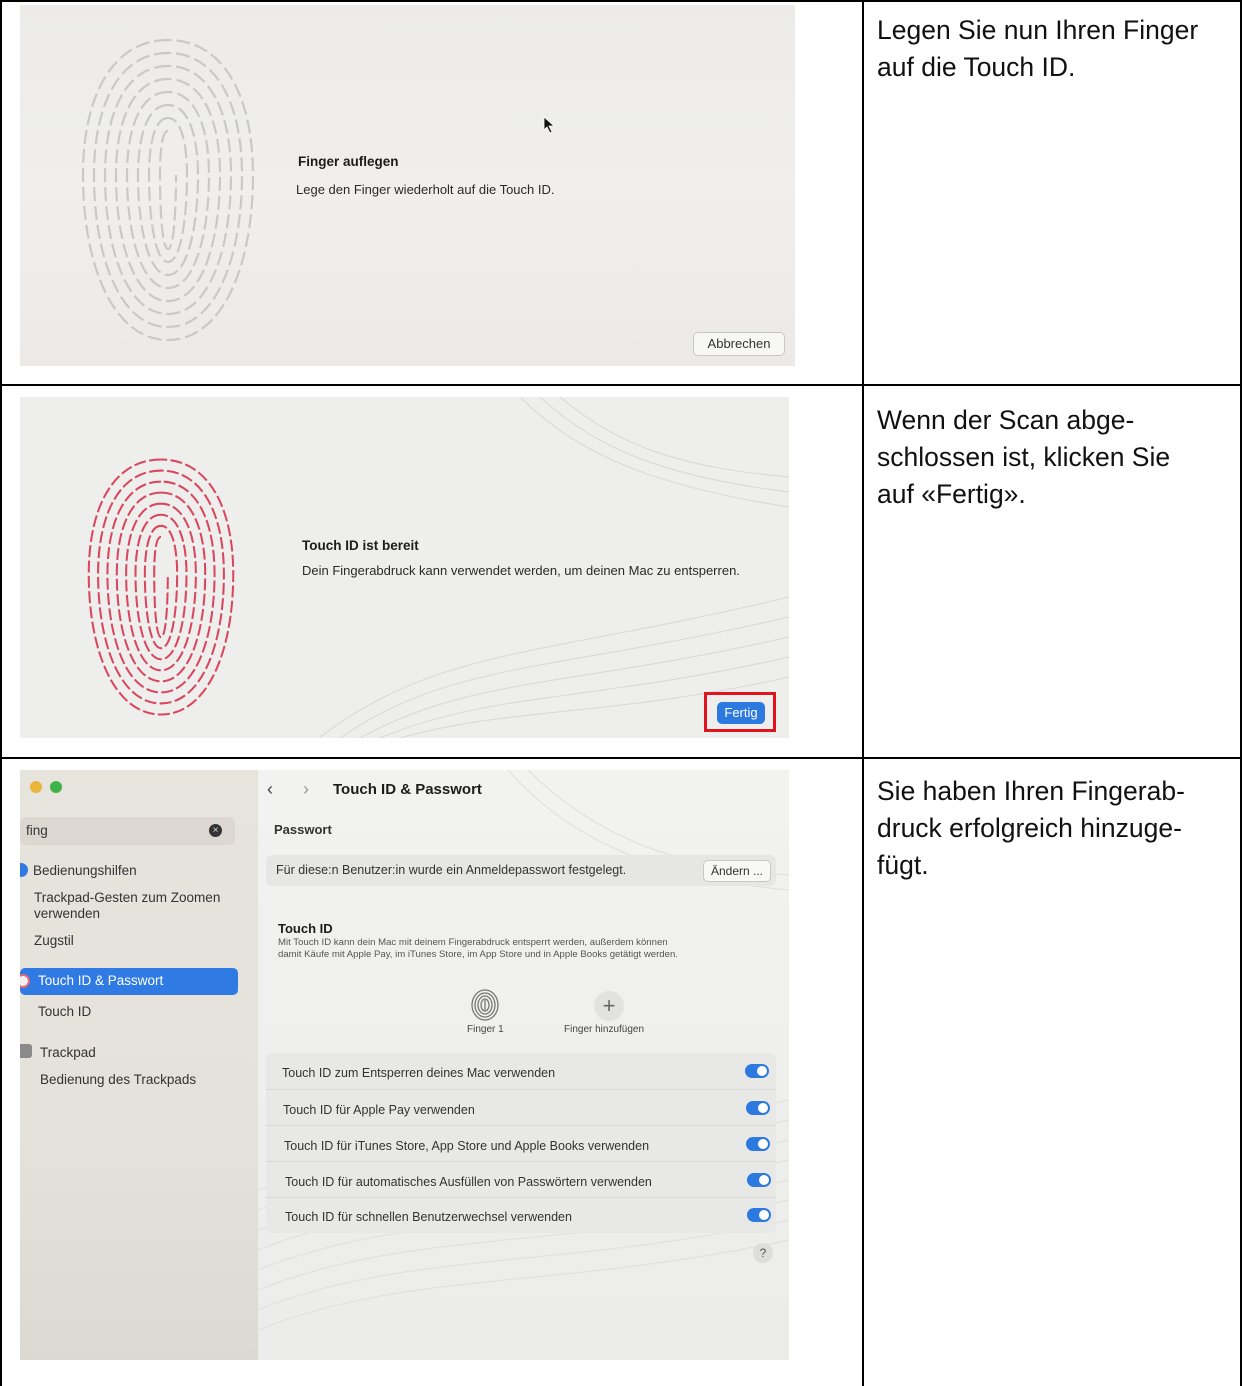 The image size is (1242, 1386). Describe the element at coordinates (348, 161) in the screenshot. I see `dialog-title: Finger auflegen` at that location.